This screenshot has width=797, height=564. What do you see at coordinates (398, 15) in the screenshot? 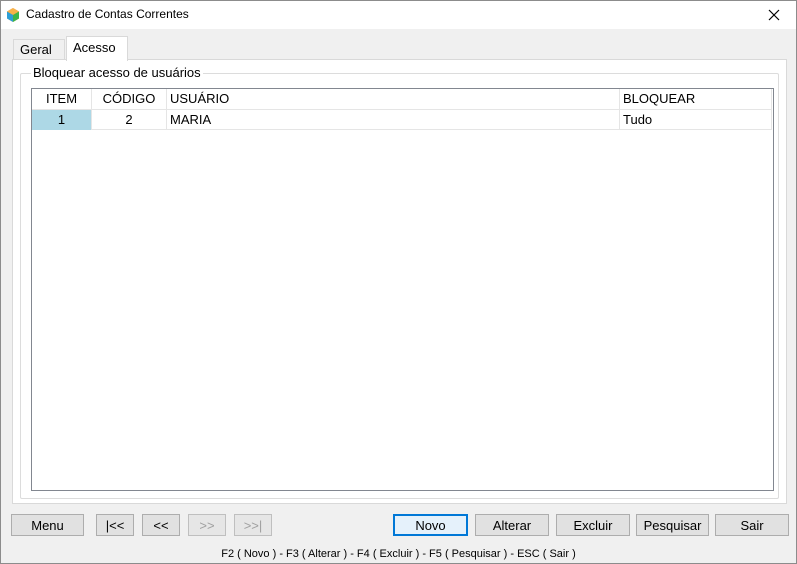
I see `title-bar: Cadastro de Contas Correntes` at bounding box center [398, 15].